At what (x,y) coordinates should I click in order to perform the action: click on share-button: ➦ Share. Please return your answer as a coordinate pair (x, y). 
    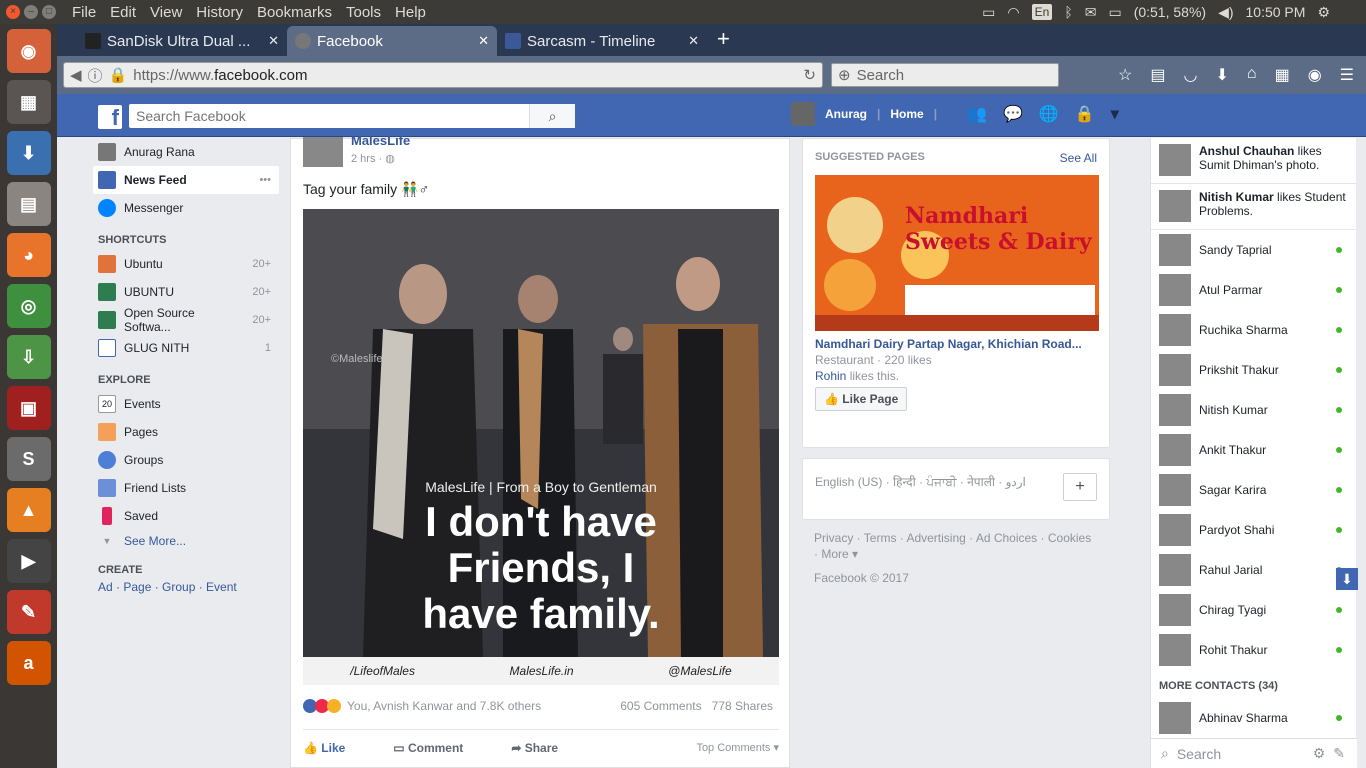
    Looking at the image, I should click on (534, 748).